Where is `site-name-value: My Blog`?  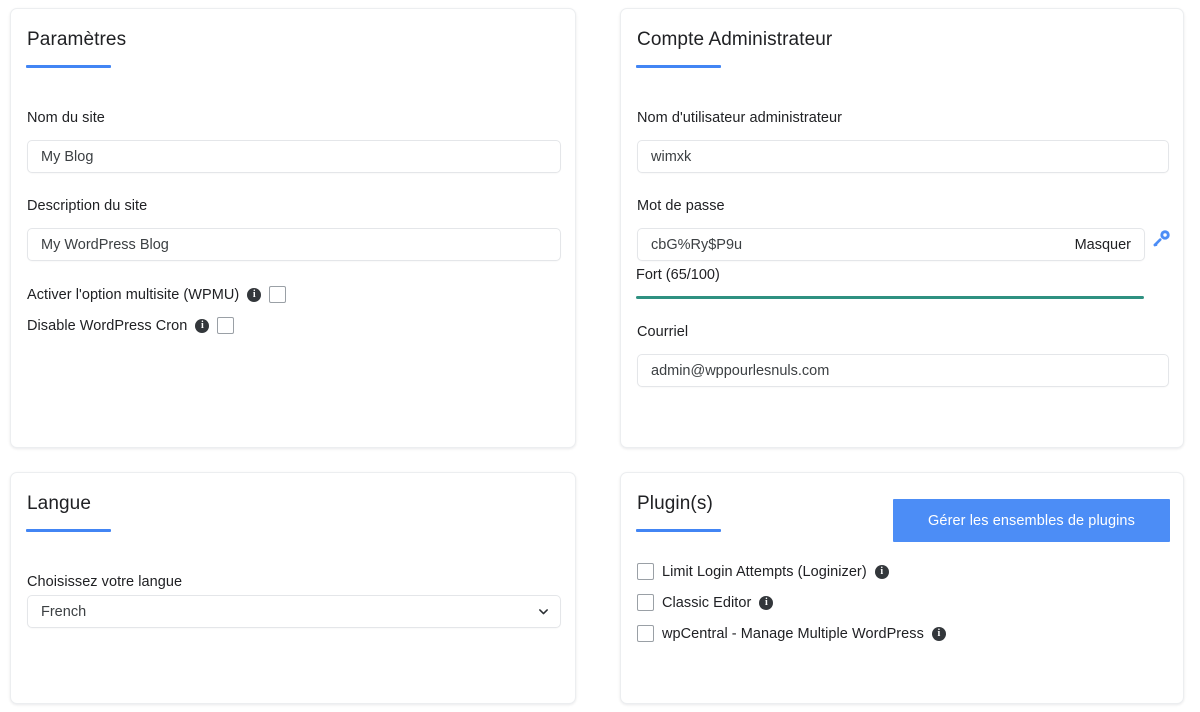 site-name-value: My Blog is located at coordinates (67, 156).